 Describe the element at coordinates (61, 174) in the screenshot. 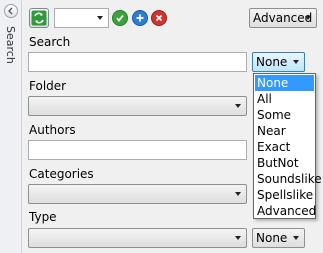

I see `categories-label: Categories` at that location.